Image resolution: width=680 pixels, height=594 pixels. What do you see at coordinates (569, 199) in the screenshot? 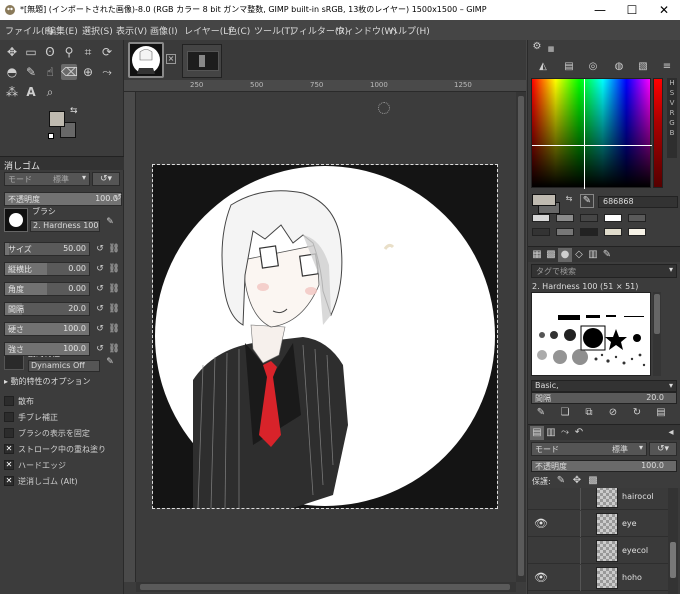
I see `swap-icon: ⇆` at bounding box center [569, 199].